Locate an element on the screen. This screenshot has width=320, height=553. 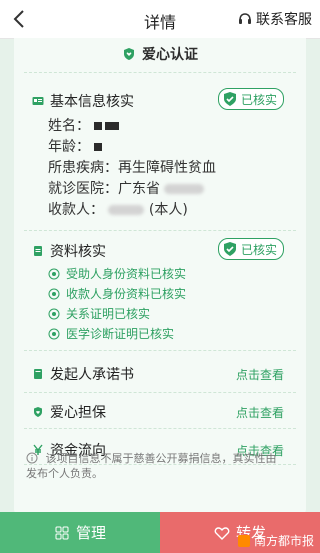
manage-label: 管理 is located at coordinates (90, 533).